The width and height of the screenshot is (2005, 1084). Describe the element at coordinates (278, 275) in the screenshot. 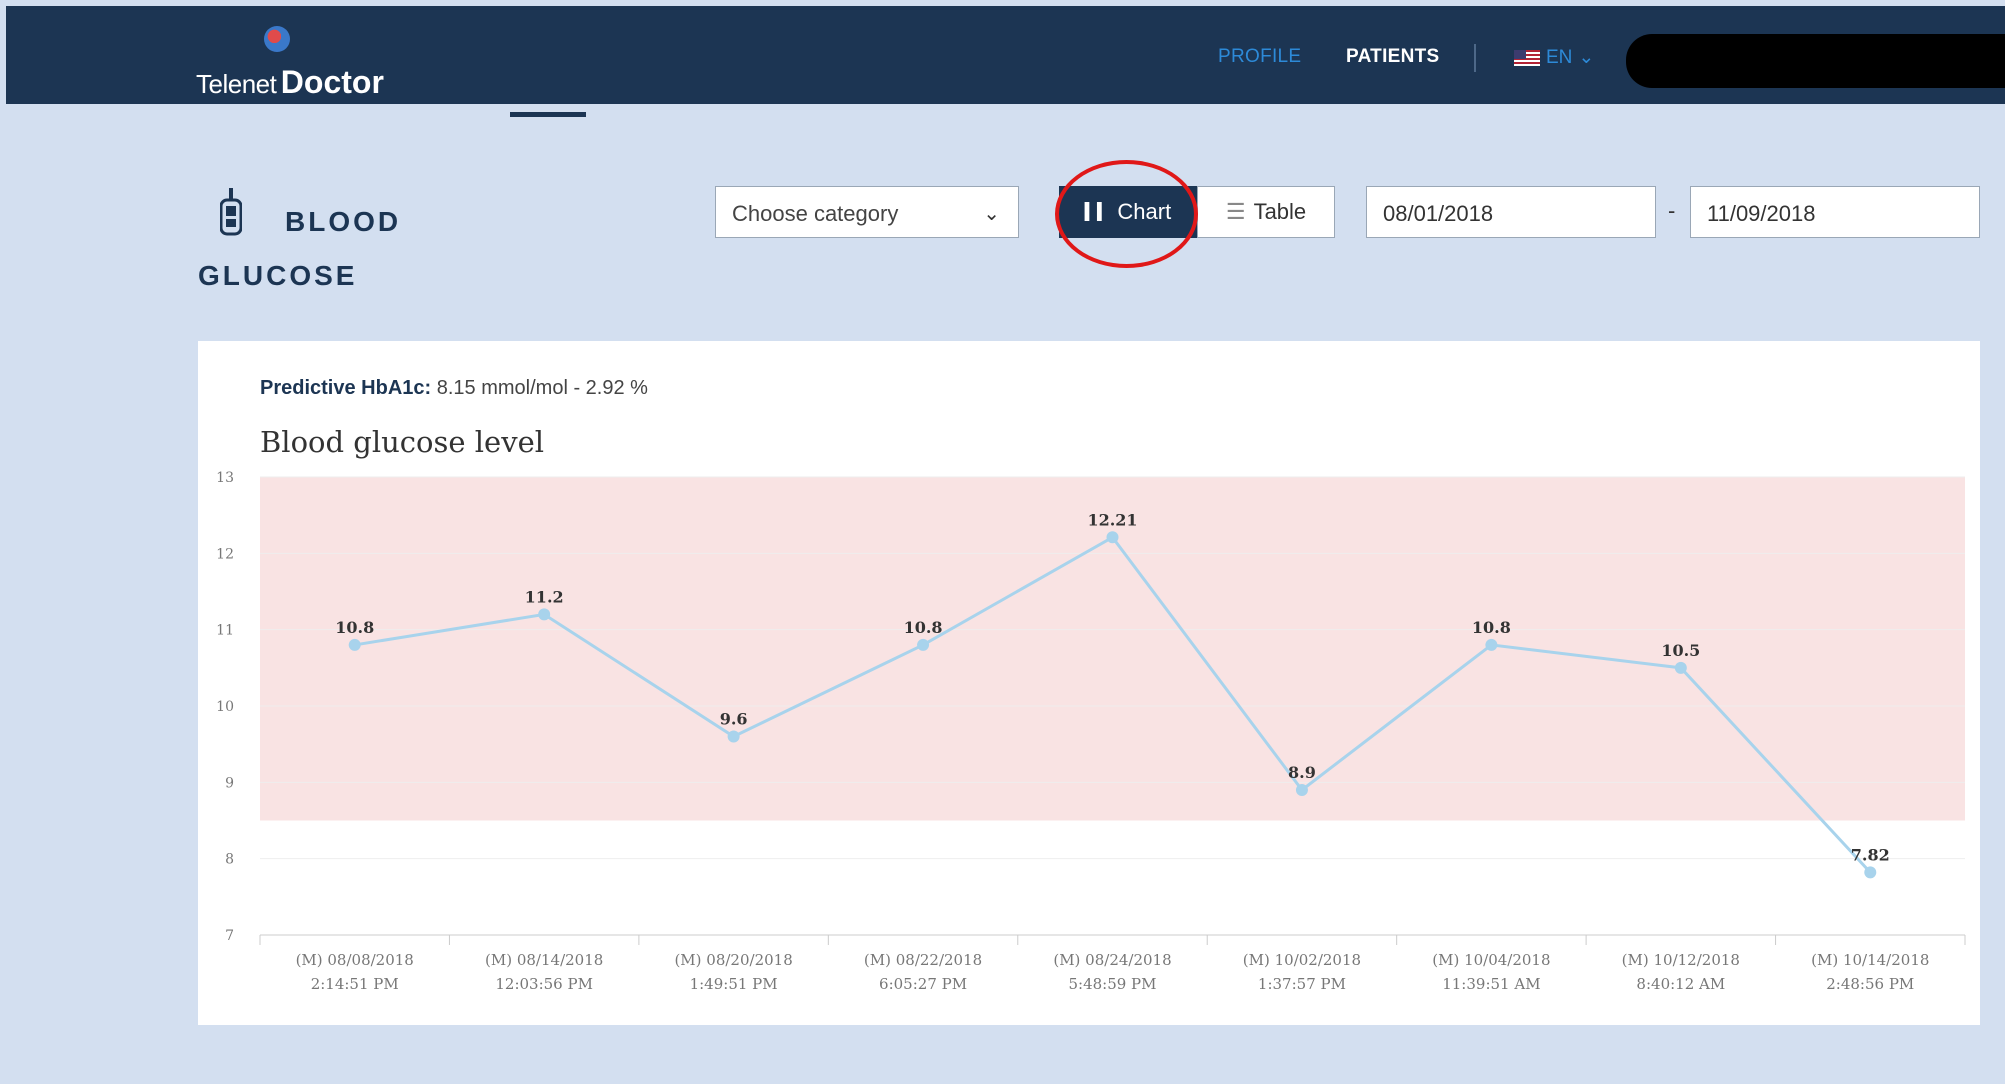

I see `page-title-line2: GLUCOSE` at that location.